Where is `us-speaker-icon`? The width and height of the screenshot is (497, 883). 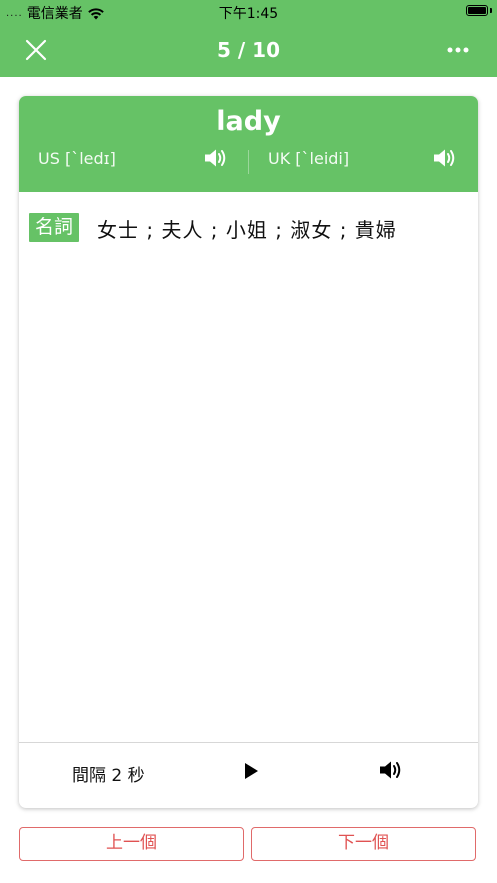
us-speaker-icon is located at coordinates (215, 158).